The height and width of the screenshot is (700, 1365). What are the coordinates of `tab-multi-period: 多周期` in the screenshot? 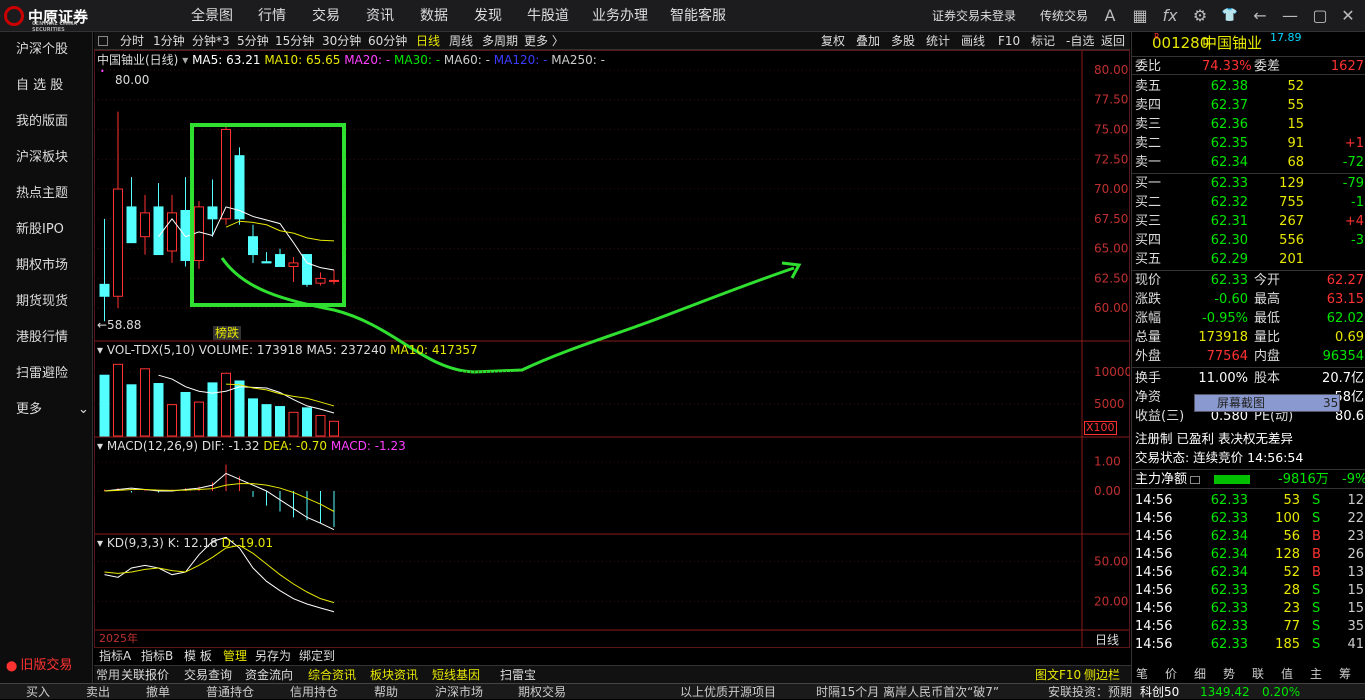 It's located at (500, 41).